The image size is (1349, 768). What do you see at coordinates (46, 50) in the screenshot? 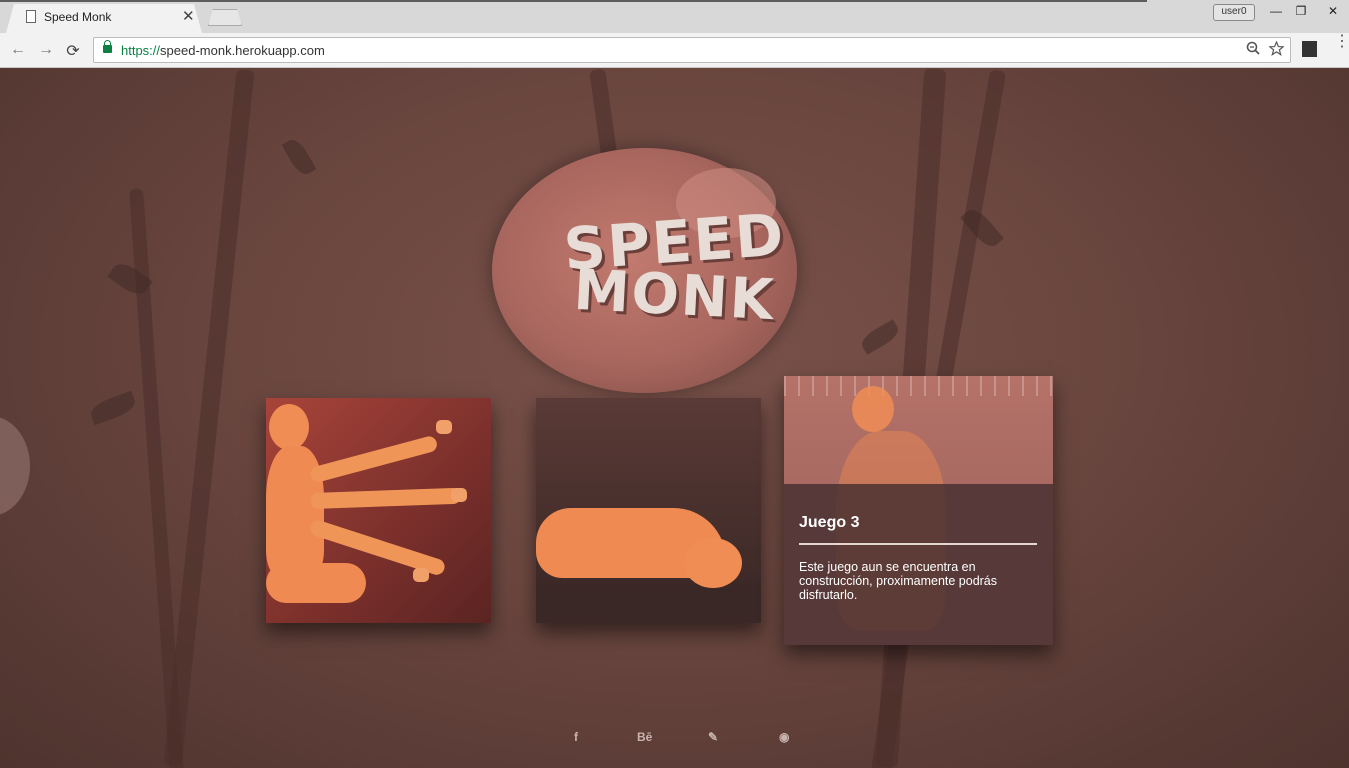
I see `forward-button: →` at bounding box center [46, 50].